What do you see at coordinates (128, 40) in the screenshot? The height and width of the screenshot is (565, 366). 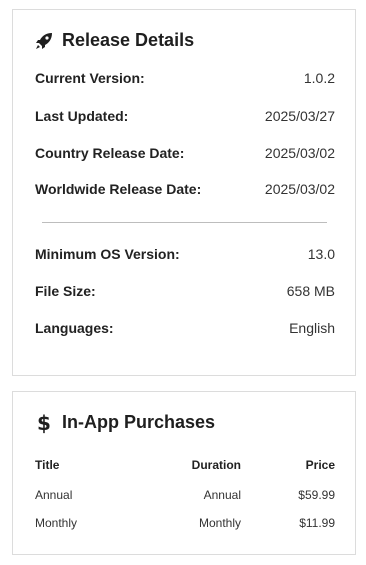 I see `release-details-title: Release Details` at bounding box center [128, 40].